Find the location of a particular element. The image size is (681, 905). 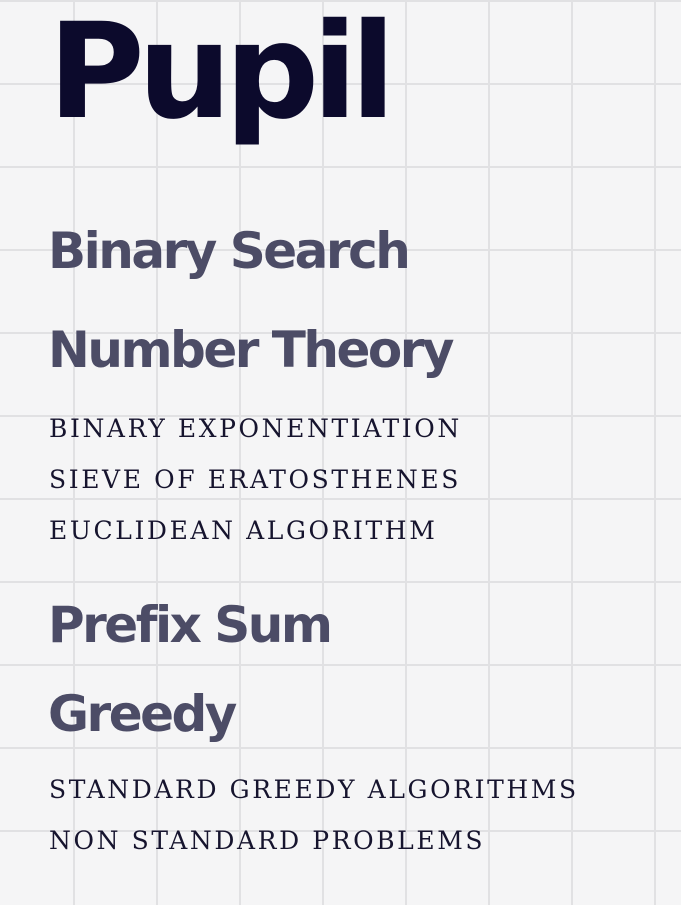

section-heading-number-theory: Number Theory is located at coordinates (251, 350).